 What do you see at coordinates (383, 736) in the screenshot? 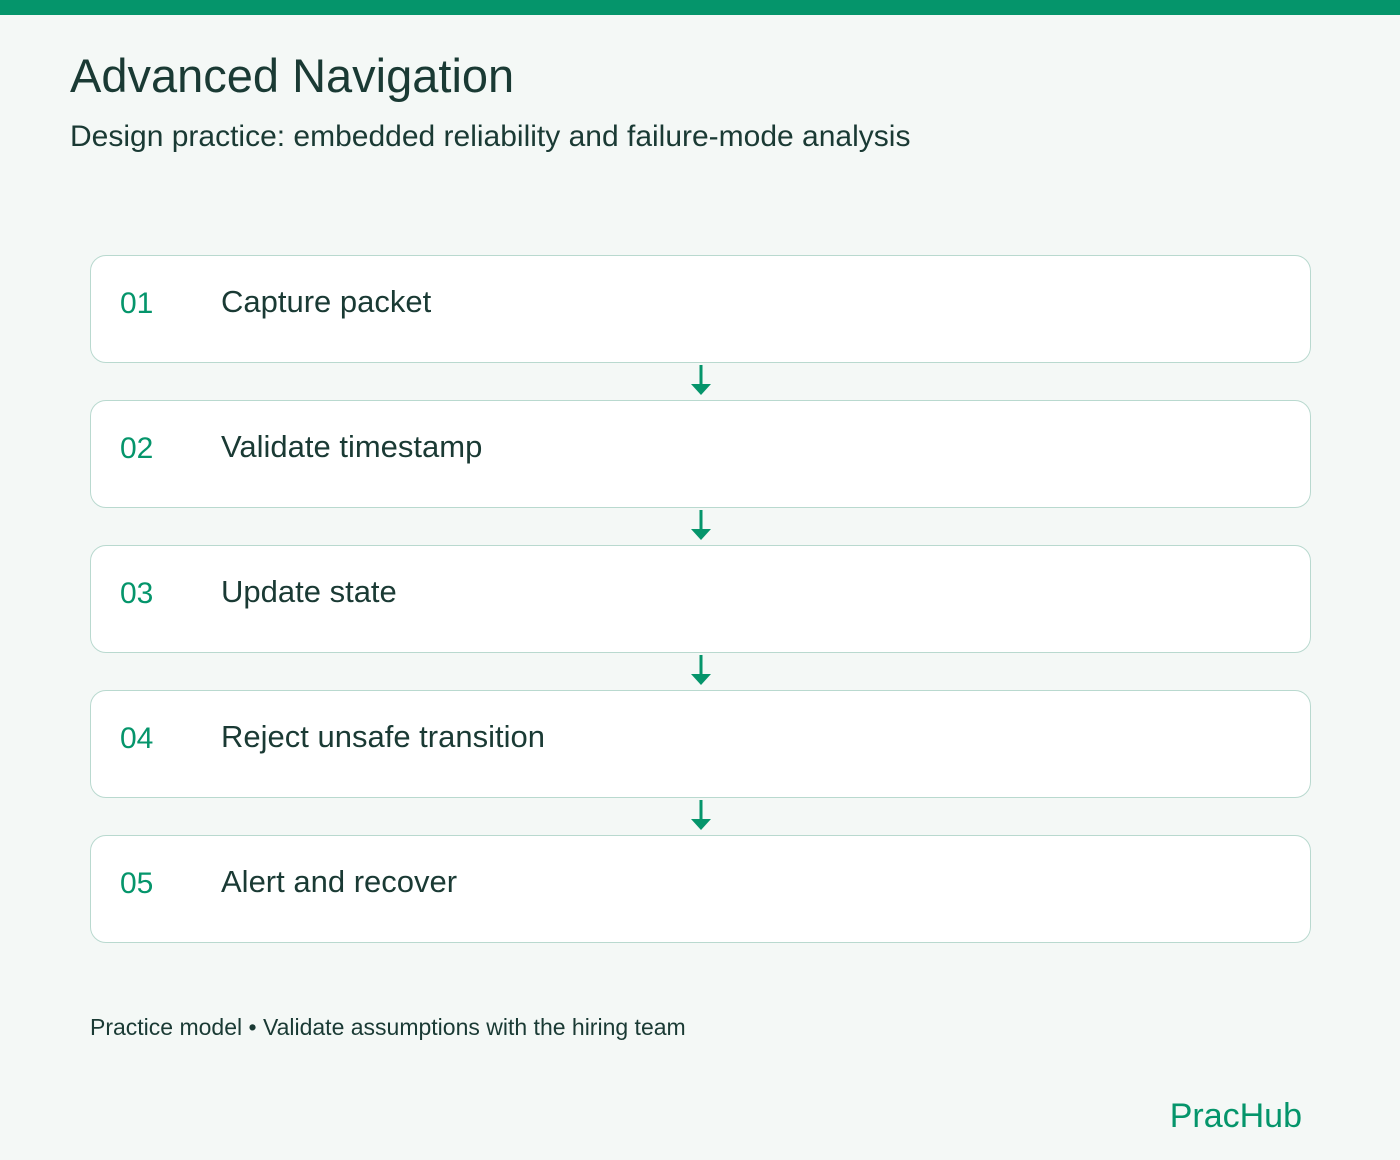
I see `step-label: Reject unsafe transition` at bounding box center [383, 736].